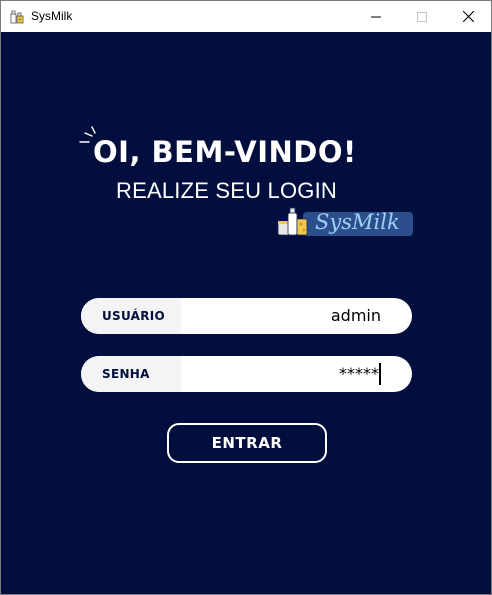  I want to click on username-field: USUÁRIO admin, so click(246, 316).